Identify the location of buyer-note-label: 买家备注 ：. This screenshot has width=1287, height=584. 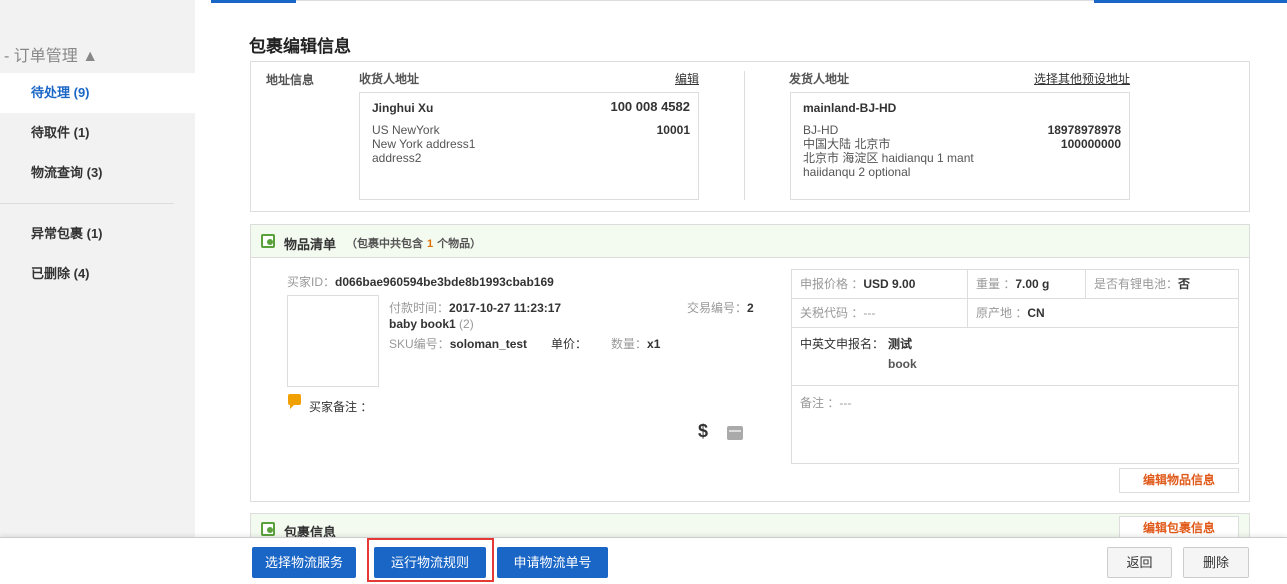
(341, 407).